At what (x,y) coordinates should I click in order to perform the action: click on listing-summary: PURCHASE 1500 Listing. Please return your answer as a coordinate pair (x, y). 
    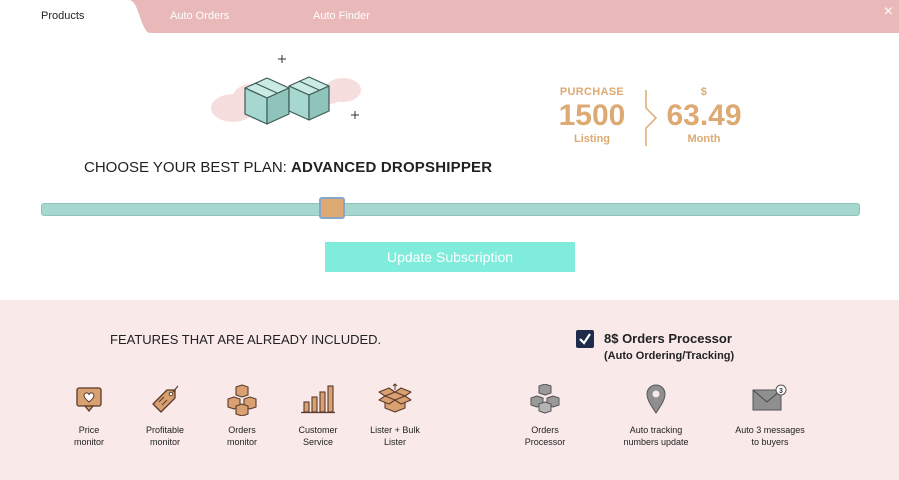
    Looking at the image, I should click on (592, 116).